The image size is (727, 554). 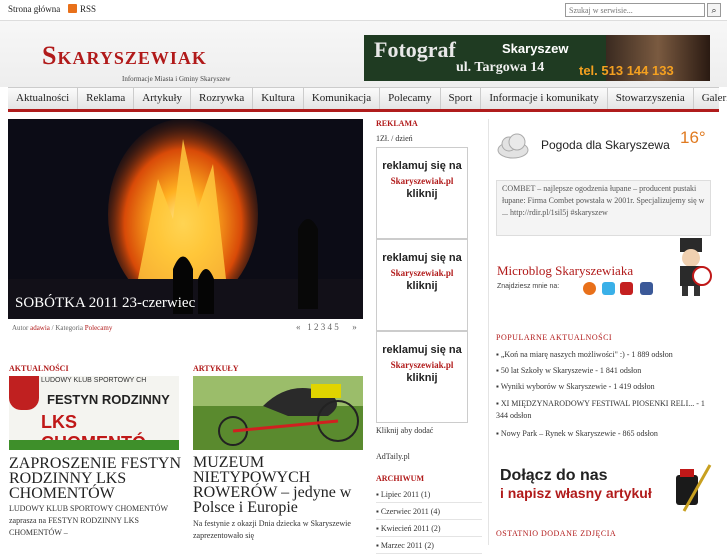 I want to click on column-divider, so click(x=488, y=332).